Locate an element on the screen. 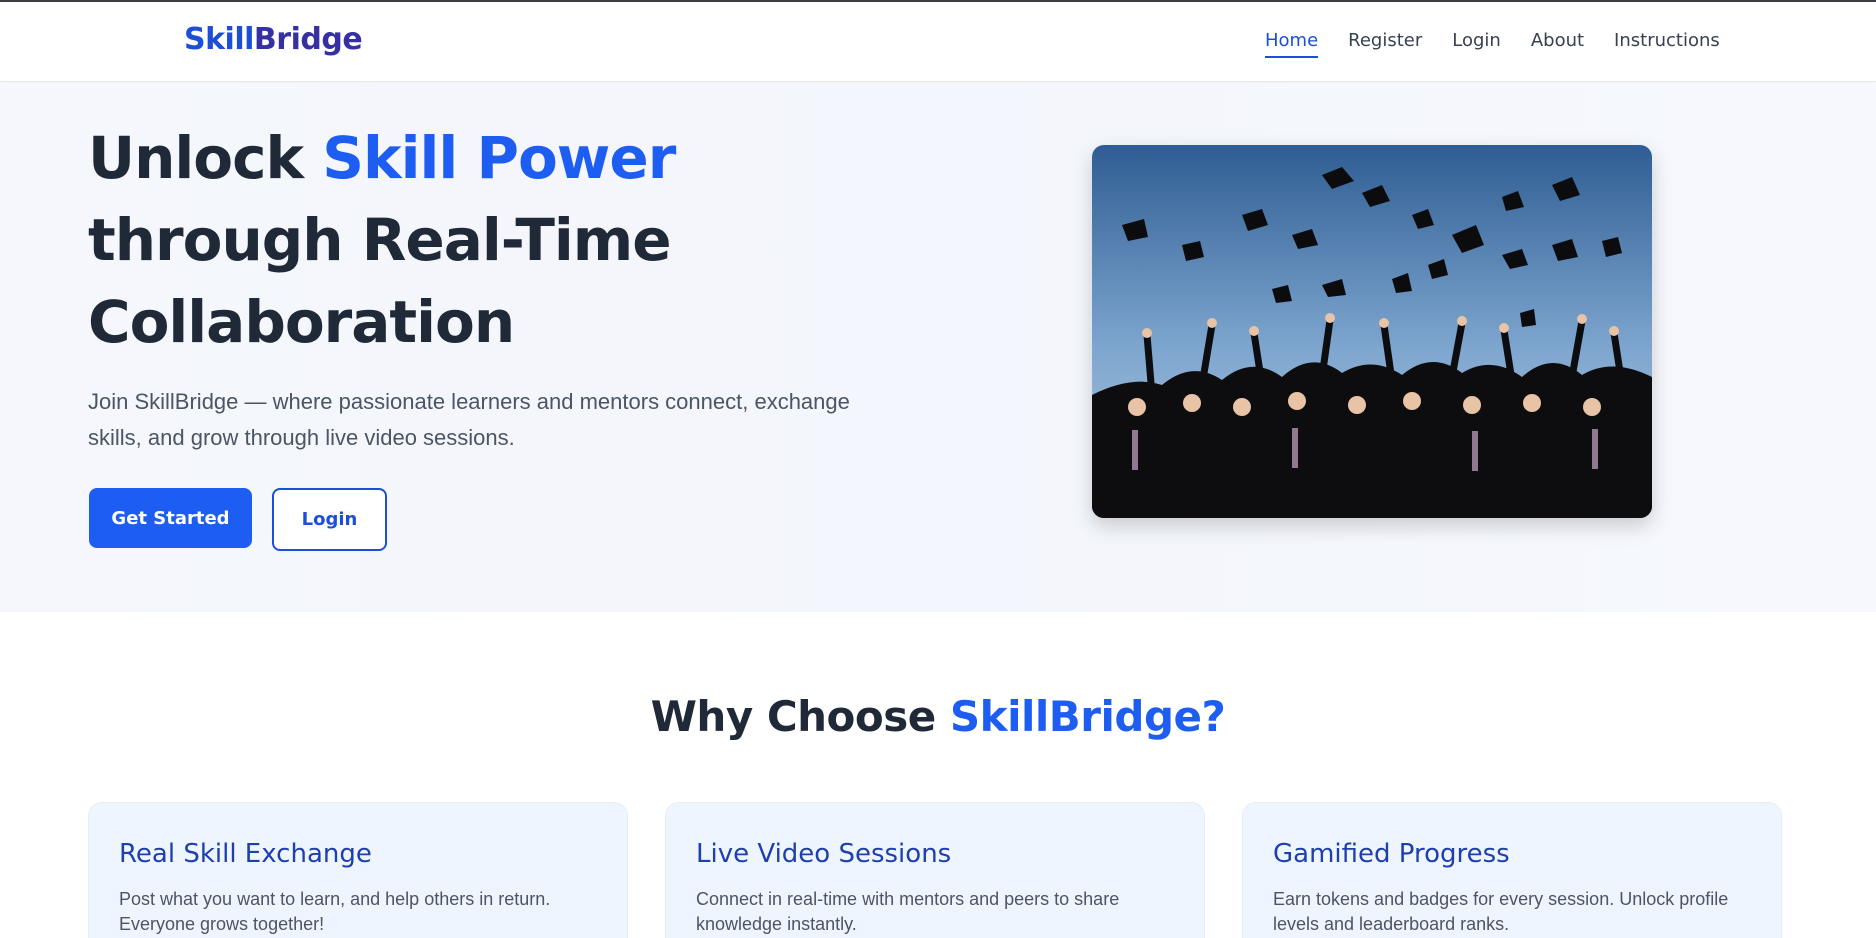  hero-title-part1: Unlock is located at coordinates (205, 158).